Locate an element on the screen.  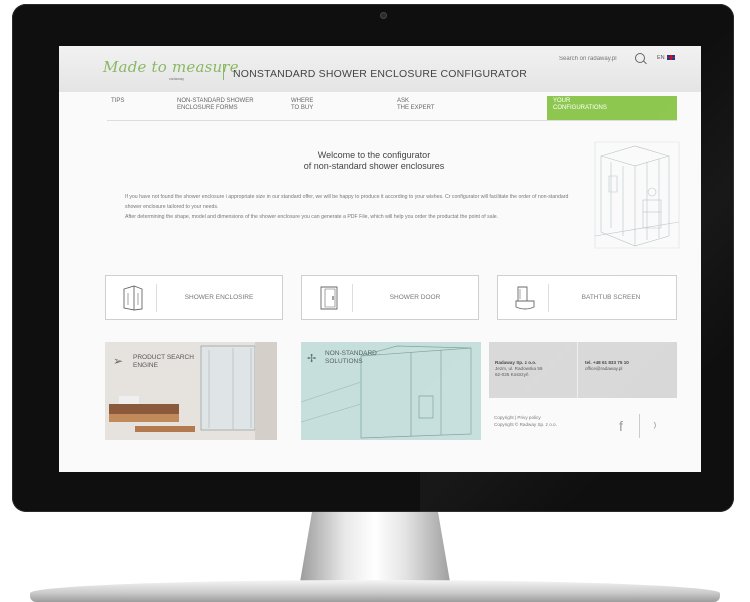
social-divider is located at coordinates (639, 426).